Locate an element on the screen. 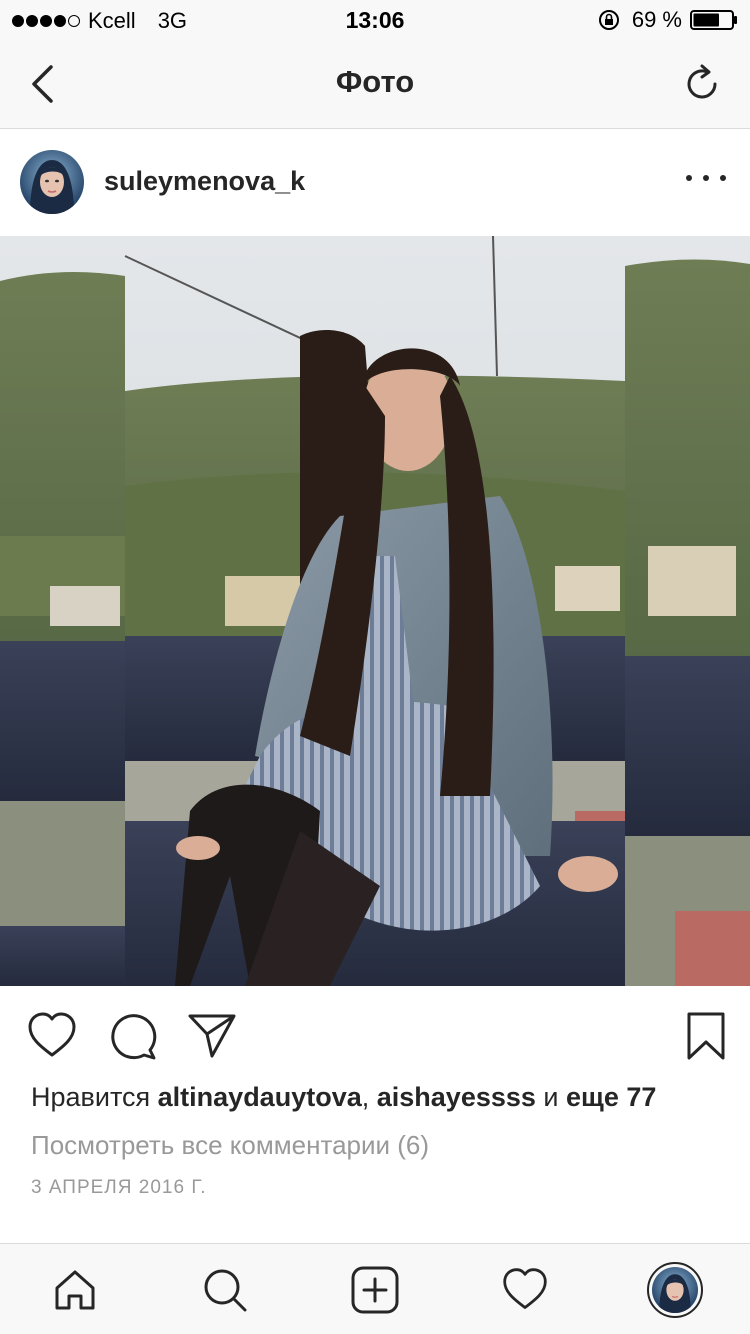 The image size is (750, 1334). avatar-image is located at coordinates (52, 182).